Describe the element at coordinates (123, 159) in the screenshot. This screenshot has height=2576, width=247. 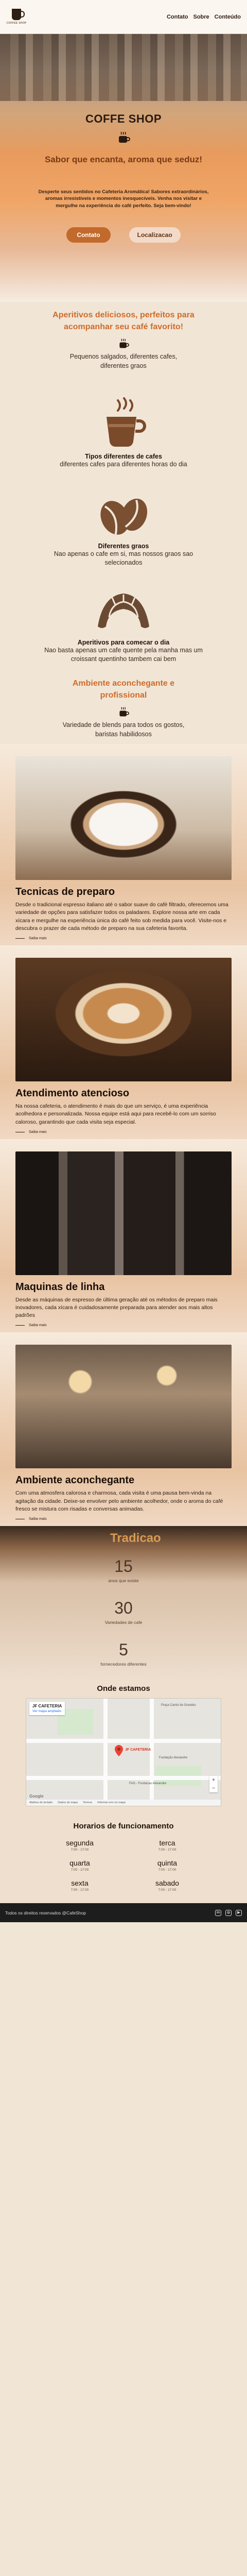
I see `hero-tagline: Sabor que encanta, aroma que seduz!` at that location.